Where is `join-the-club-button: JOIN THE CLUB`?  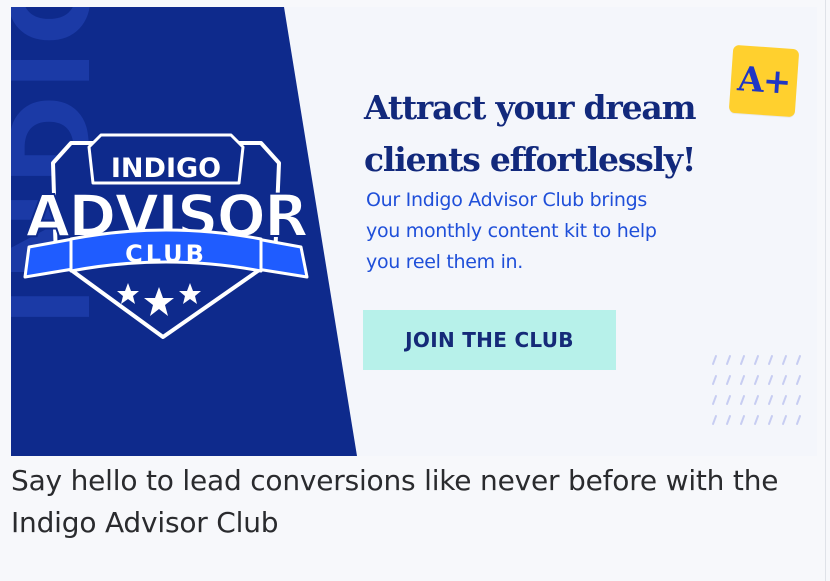
join-the-club-button: JOIN THE CLUB is located at coordinates (489, 340).